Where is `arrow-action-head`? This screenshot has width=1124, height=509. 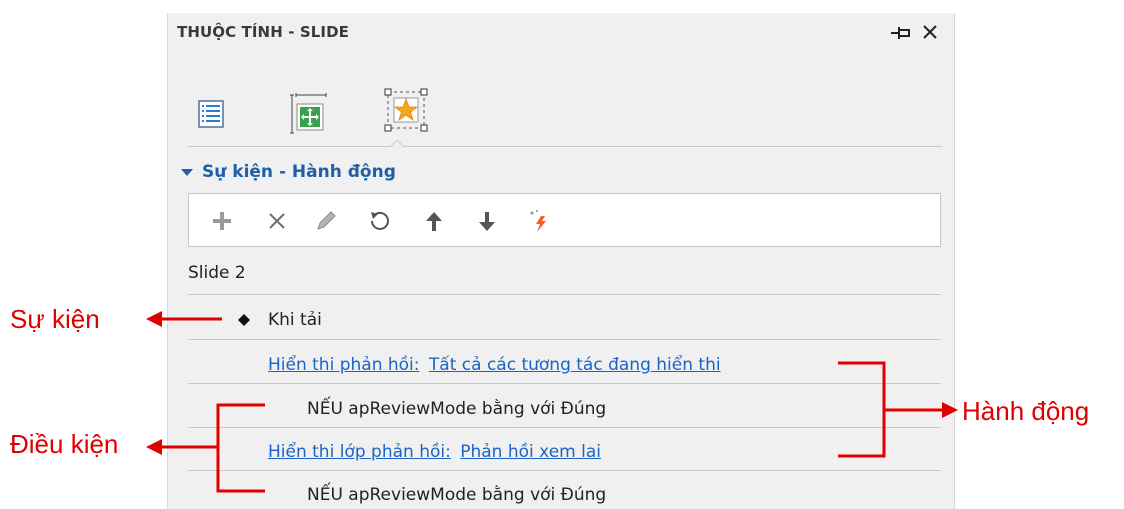 arrow-action-head is located at coordinates (950, 410).